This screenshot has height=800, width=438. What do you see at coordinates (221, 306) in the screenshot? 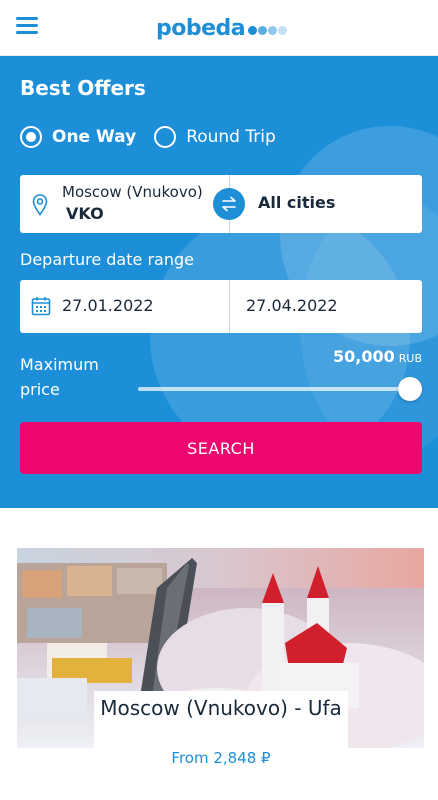
I see `date-range-selector: 27.01.2022 27.04.2022` at bounding box center [221, 306].